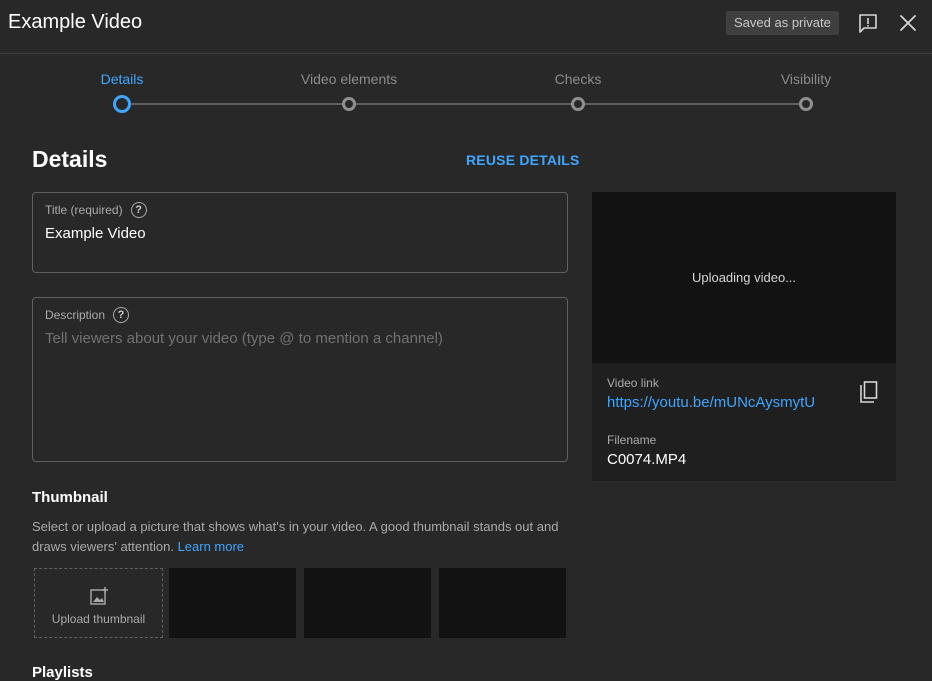 The width and height of the screenshot is (932, 681). Describe the element at coordinates (98, 619) in the screenshot. I see `upload-thumbnail-label: Upload thumbnail` at that location.